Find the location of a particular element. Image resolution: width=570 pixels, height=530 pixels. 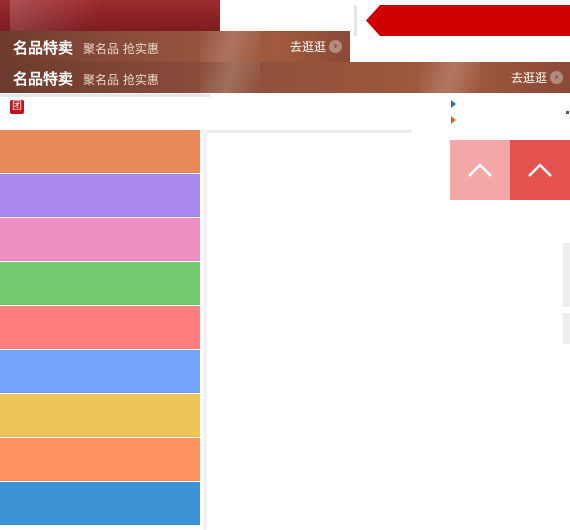

red-arrow-tab is located at coordinates (468, 20).